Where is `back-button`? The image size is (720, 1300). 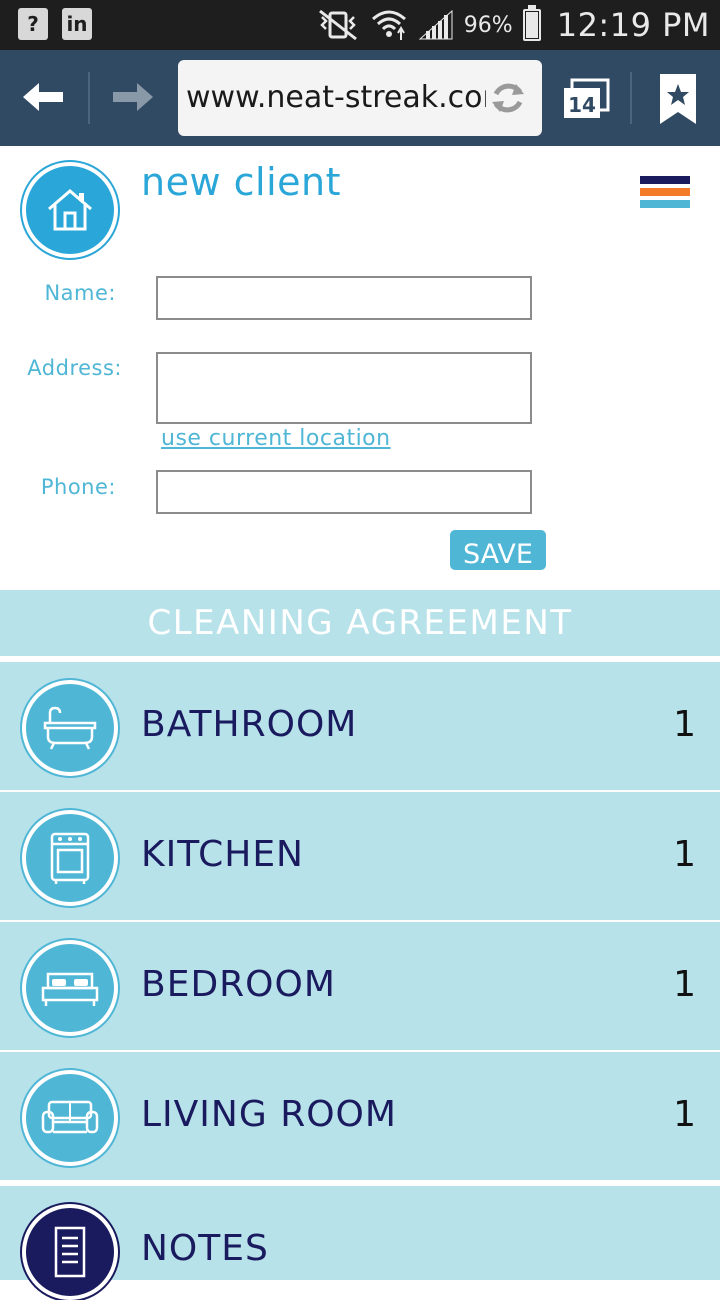 back-button is located at coordinates (43, 97).